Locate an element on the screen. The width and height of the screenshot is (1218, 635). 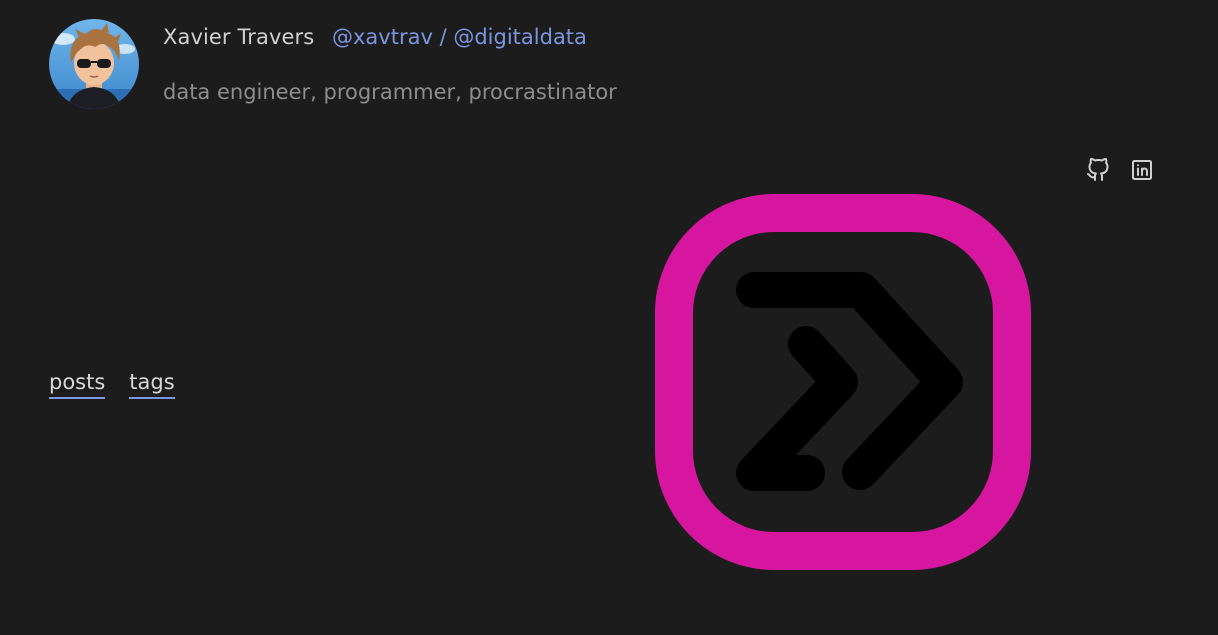
github-icon is located at coordinates (1098, 169).